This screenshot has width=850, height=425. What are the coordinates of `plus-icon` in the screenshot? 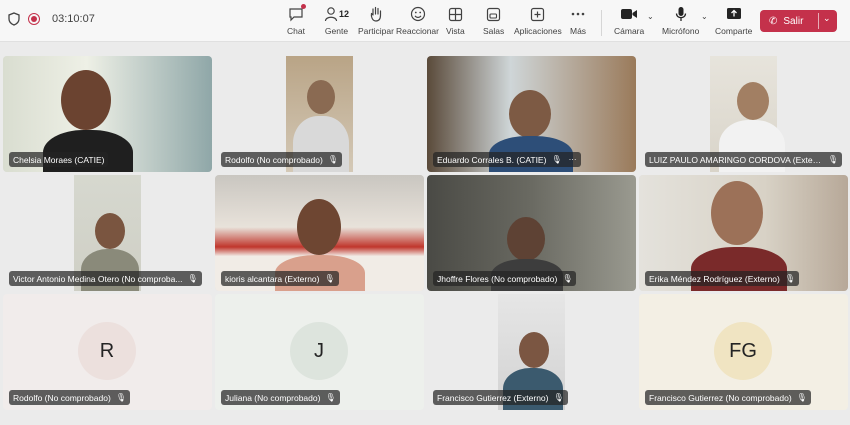 It's located at (538, 14).